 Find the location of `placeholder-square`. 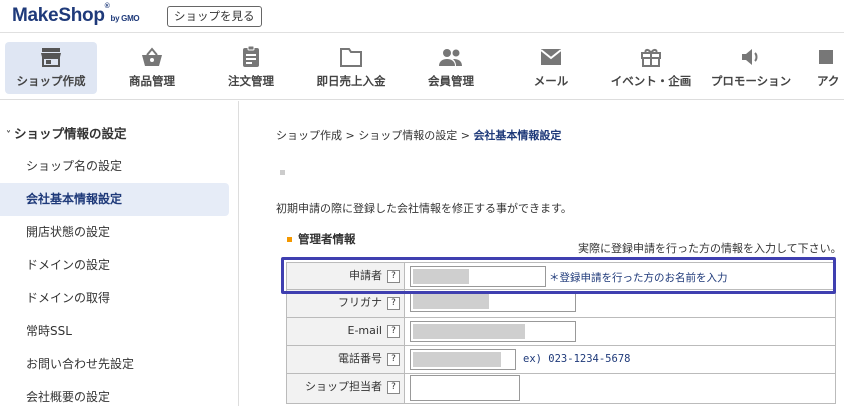

placeholder-square is located at coordinates (282, 172).